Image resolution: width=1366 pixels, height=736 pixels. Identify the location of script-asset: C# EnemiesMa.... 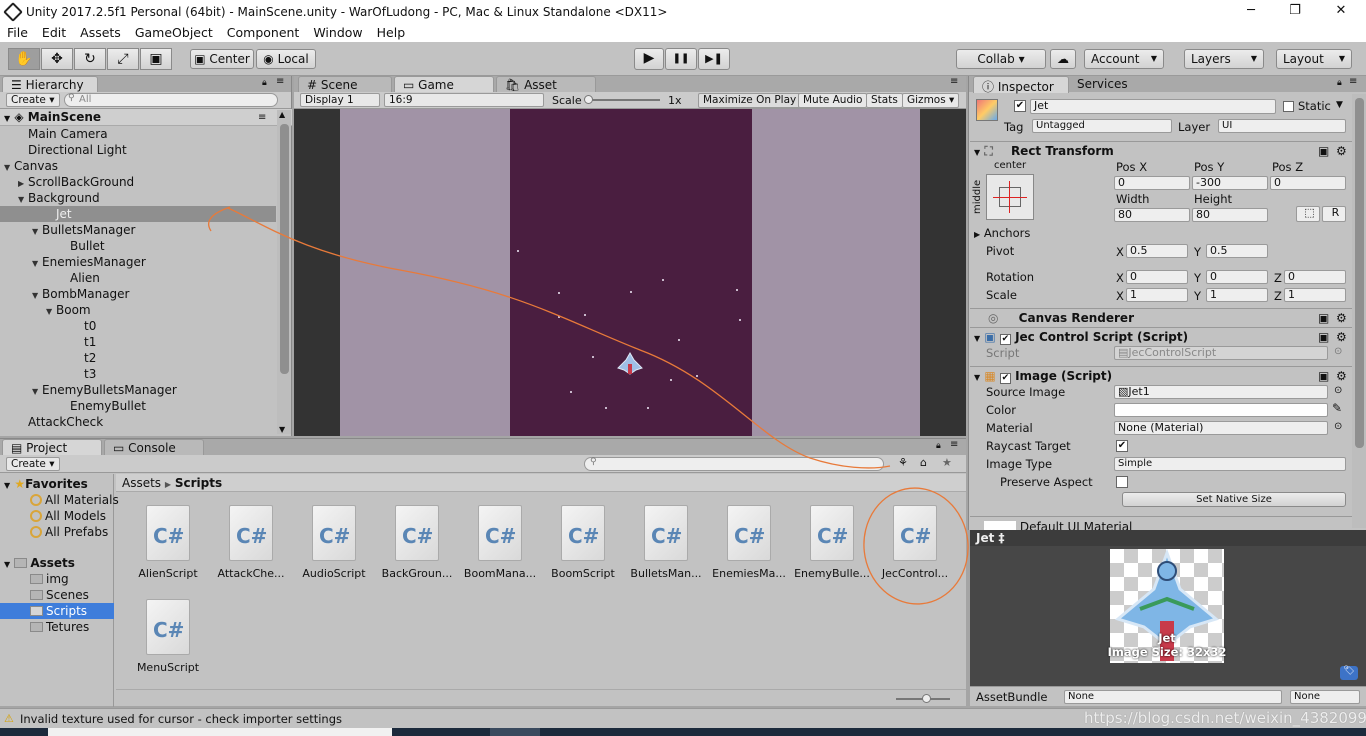
(749, 542).